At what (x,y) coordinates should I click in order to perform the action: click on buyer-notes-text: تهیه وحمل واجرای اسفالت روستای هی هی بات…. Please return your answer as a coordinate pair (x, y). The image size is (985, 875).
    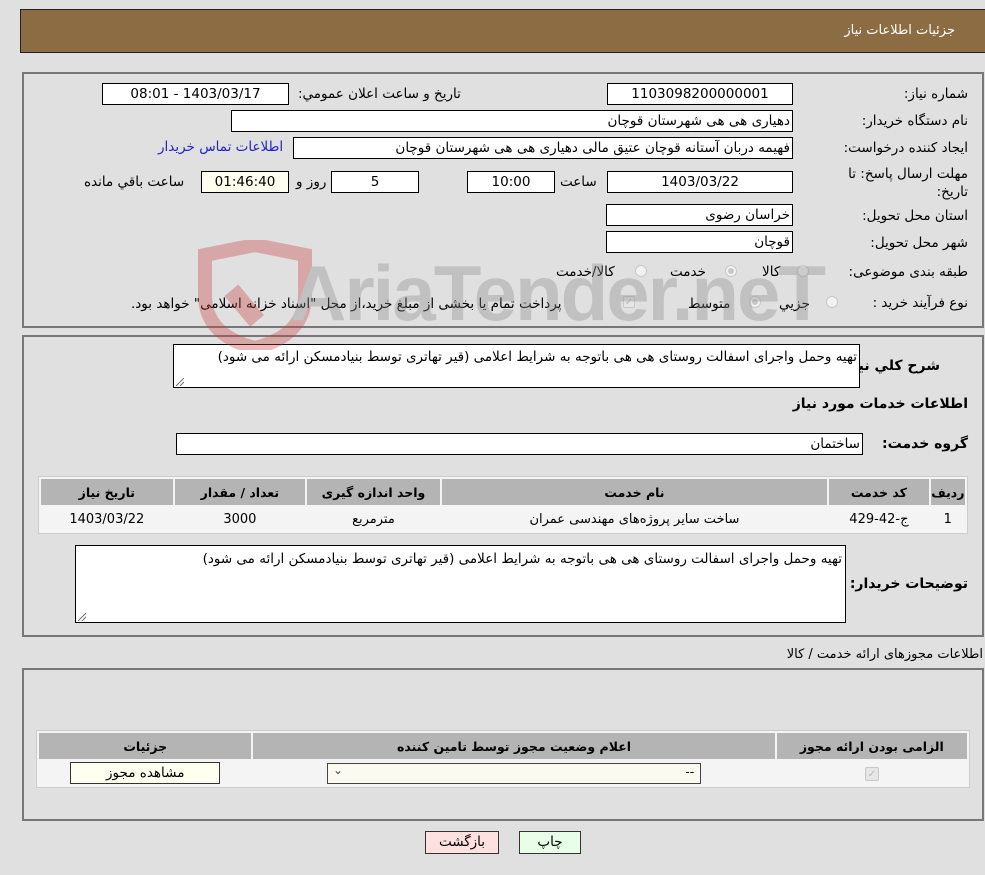
    Looking at the image, I should click on (522, 559).